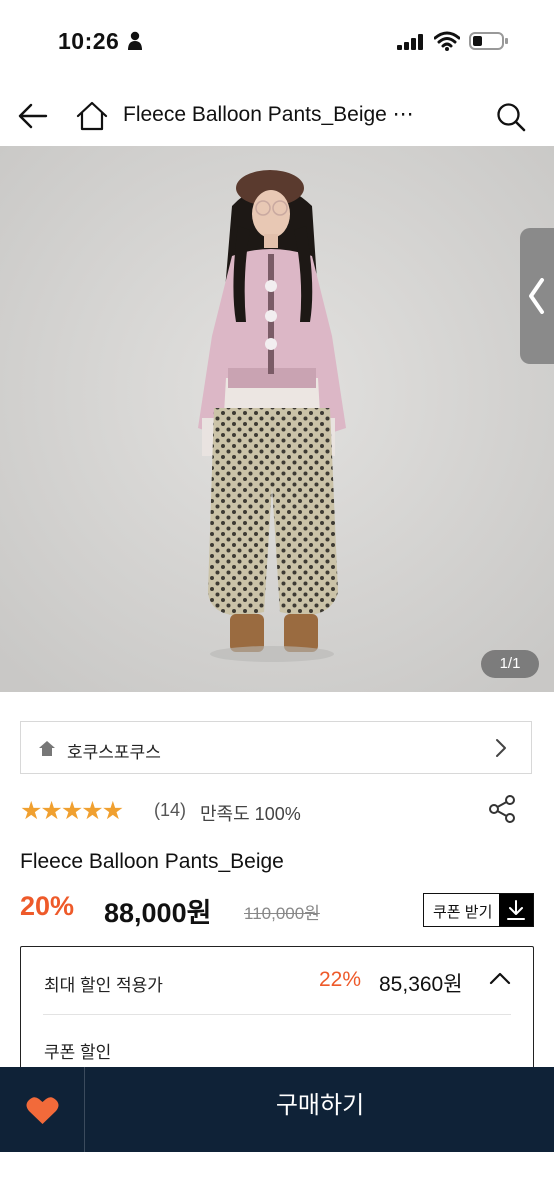 This screenshot has height=1200, width=554. I want to click on image-counter: 1/1, so click(510, 664).